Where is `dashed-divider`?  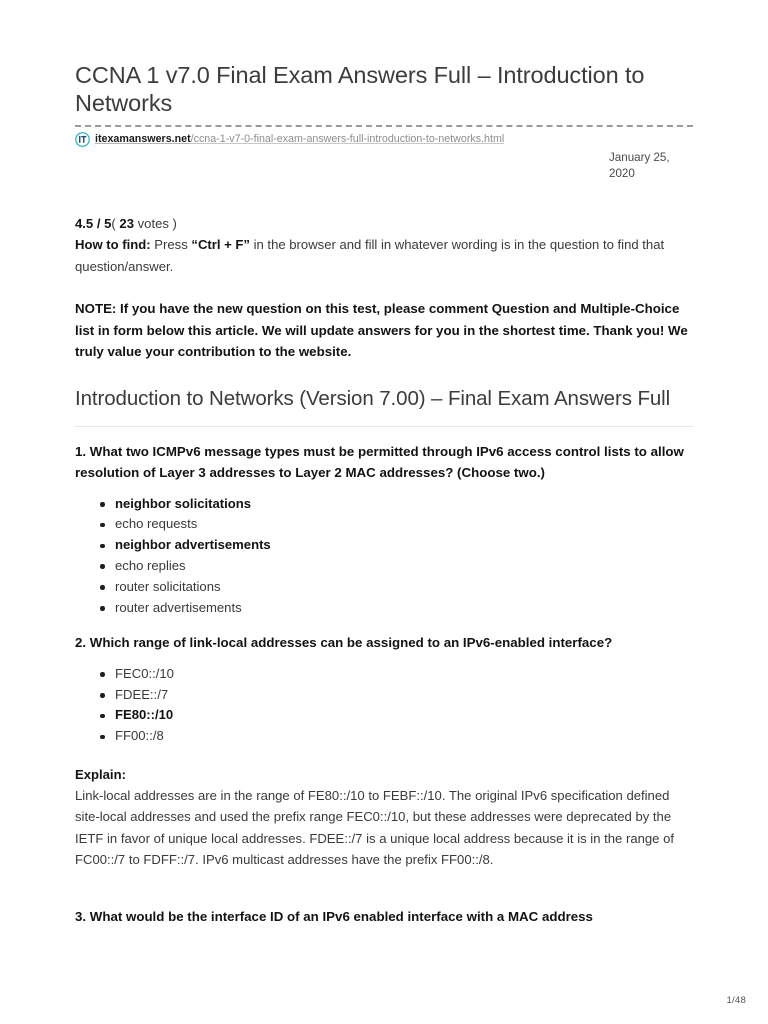 dashed-divider is located at coordinates (384, 126).